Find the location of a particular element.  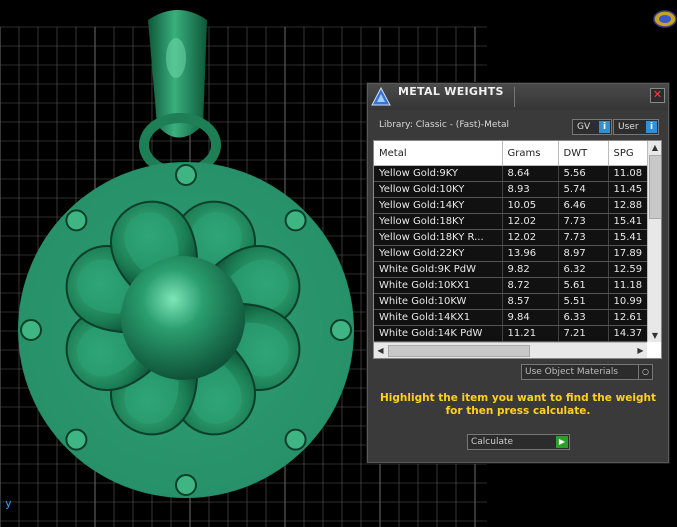

cell-metal: Yellow Gold:18KY is located at coordinates (438, 221).